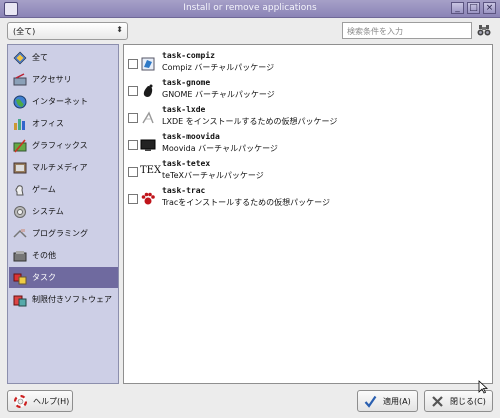  Describe the element at coordinates (304, 143) in the screenshot. I see `list-item: task-moovida Moovida バーチャルパッケージ` at that location.